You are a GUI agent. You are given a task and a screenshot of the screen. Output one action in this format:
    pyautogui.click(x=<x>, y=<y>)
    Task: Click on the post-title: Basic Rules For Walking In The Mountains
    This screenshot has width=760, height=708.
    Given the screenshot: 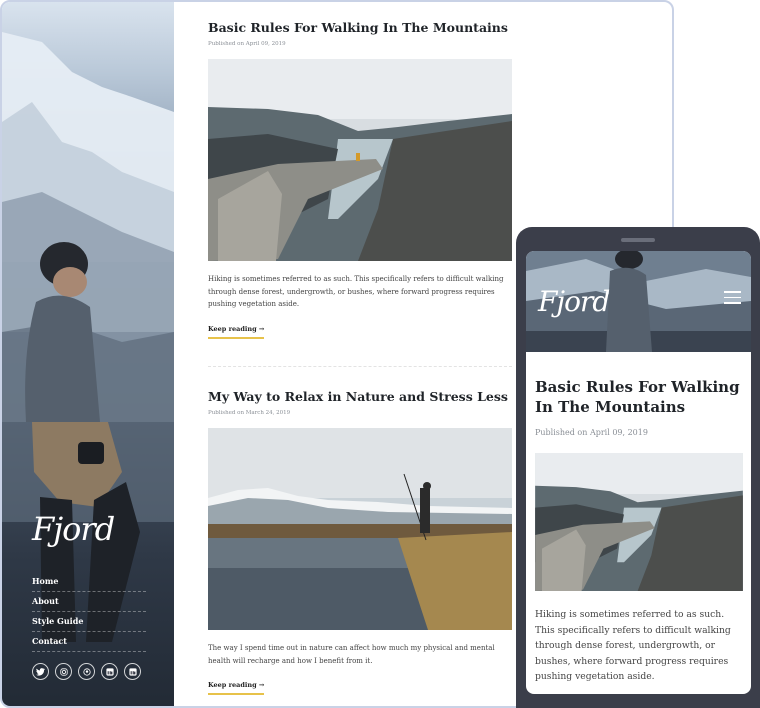 What is the action you would take?
    pyautogui.click(x=360, y=27)
    